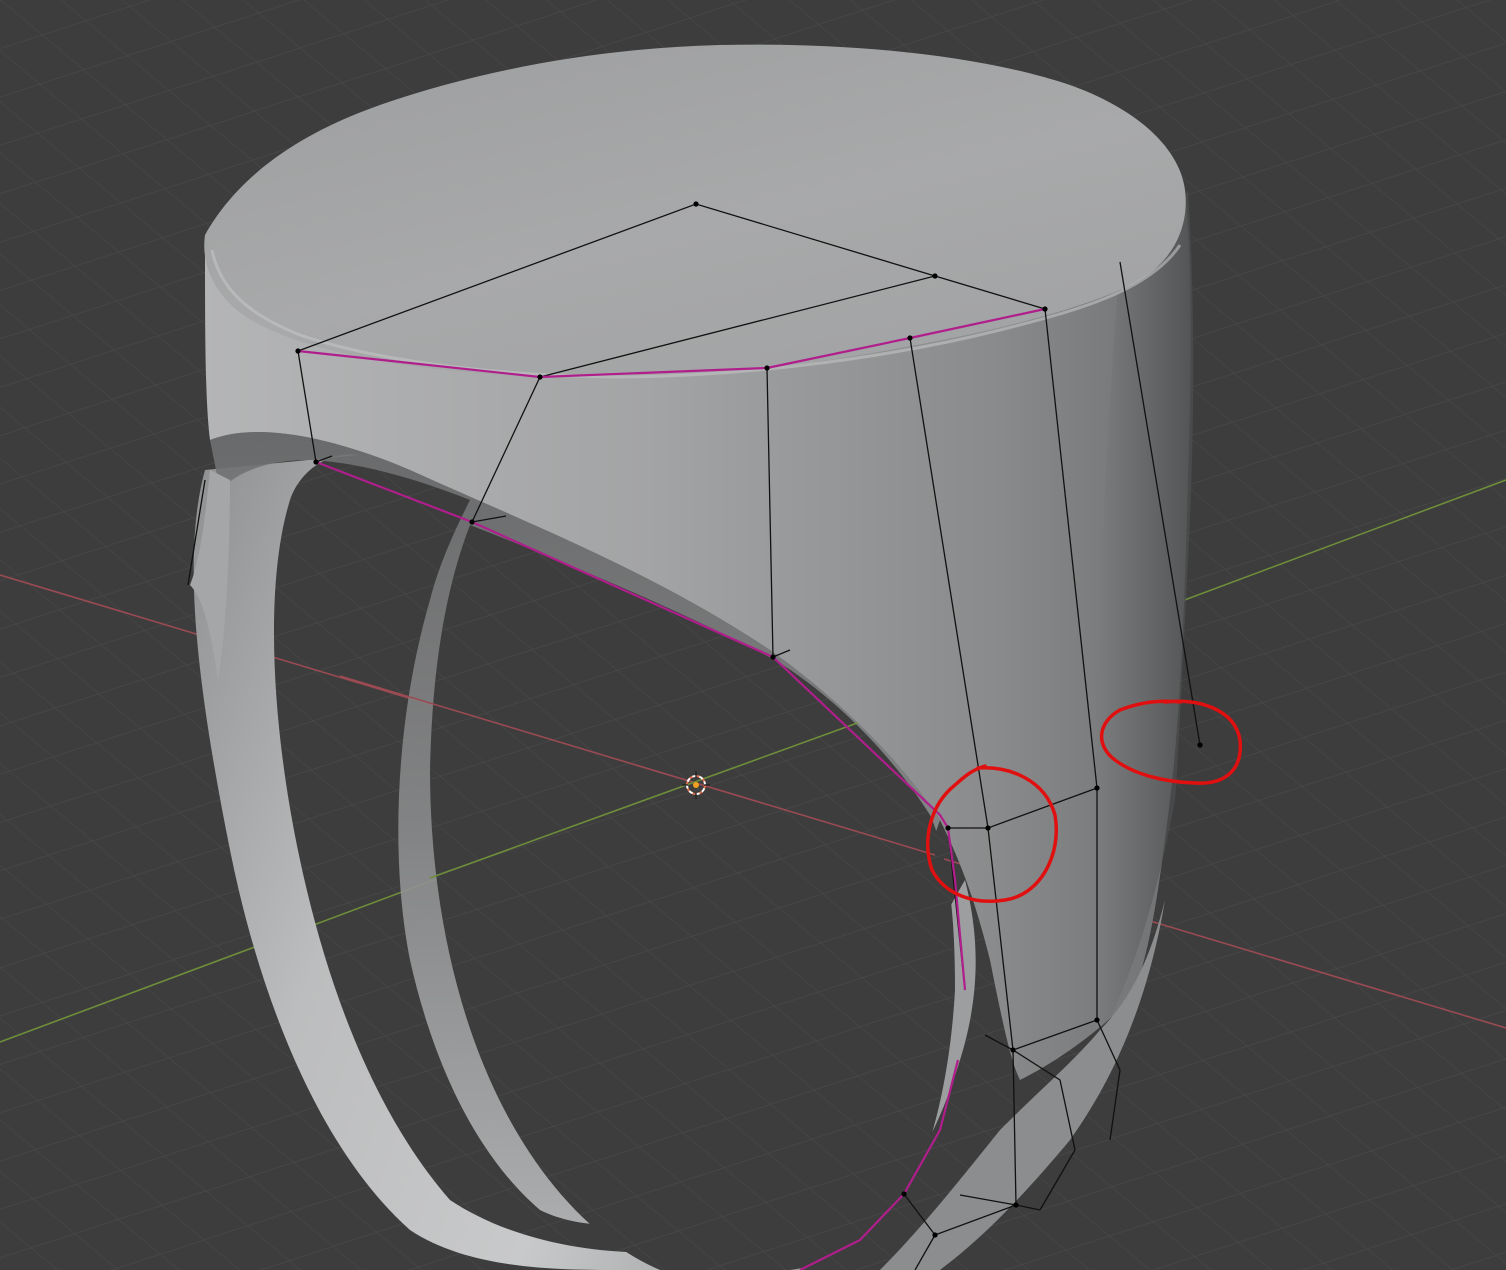  Describe the element at coordinates (696, 785) in the screenshot. I see `origin-point-icon` at that location.